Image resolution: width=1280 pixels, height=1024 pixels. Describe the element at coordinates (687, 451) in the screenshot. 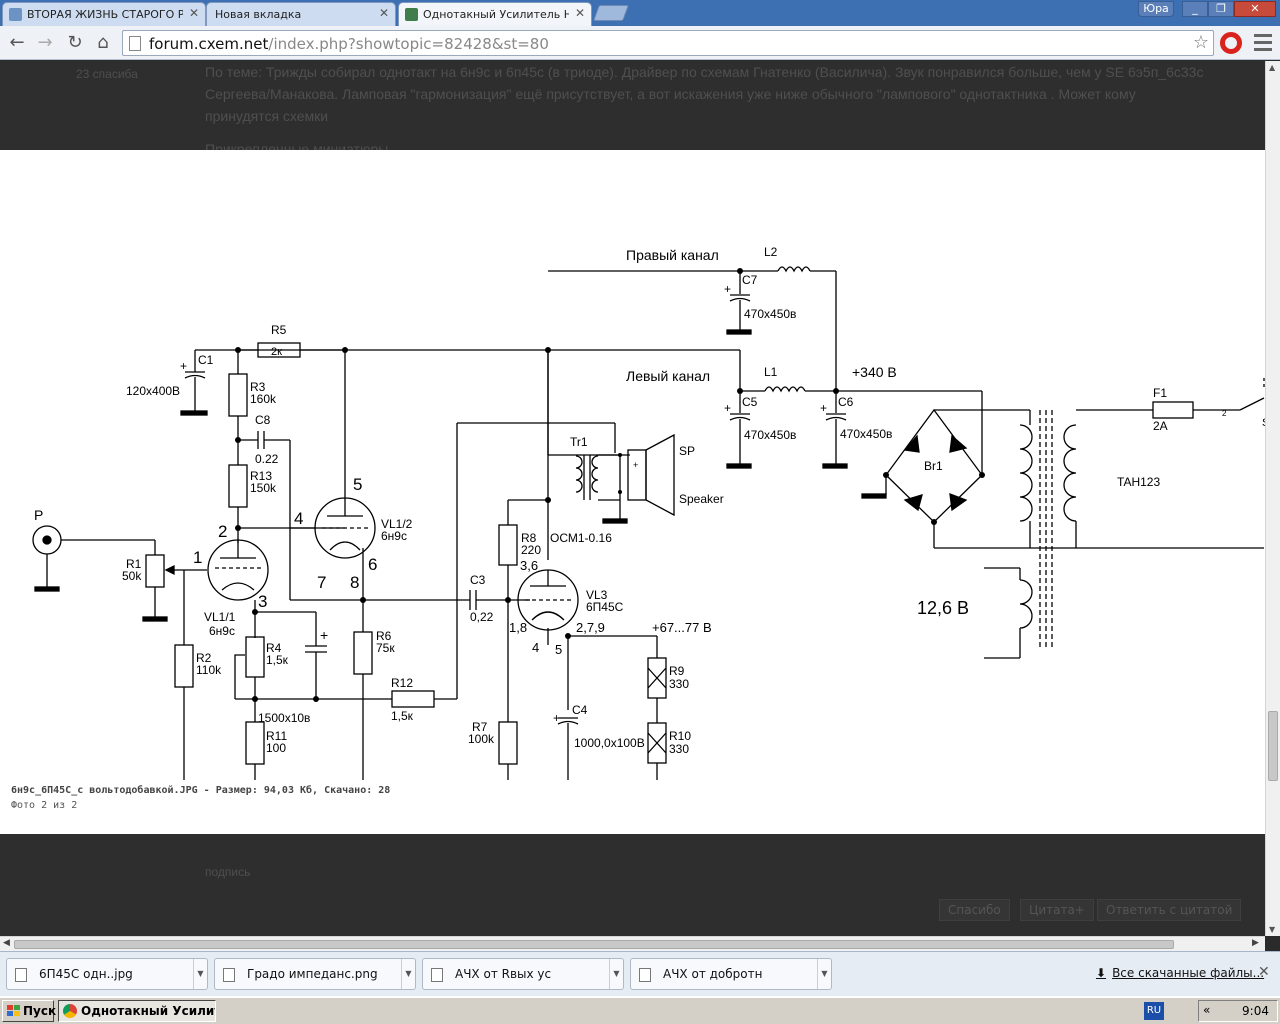

I see `label-sp: SP` at that location.